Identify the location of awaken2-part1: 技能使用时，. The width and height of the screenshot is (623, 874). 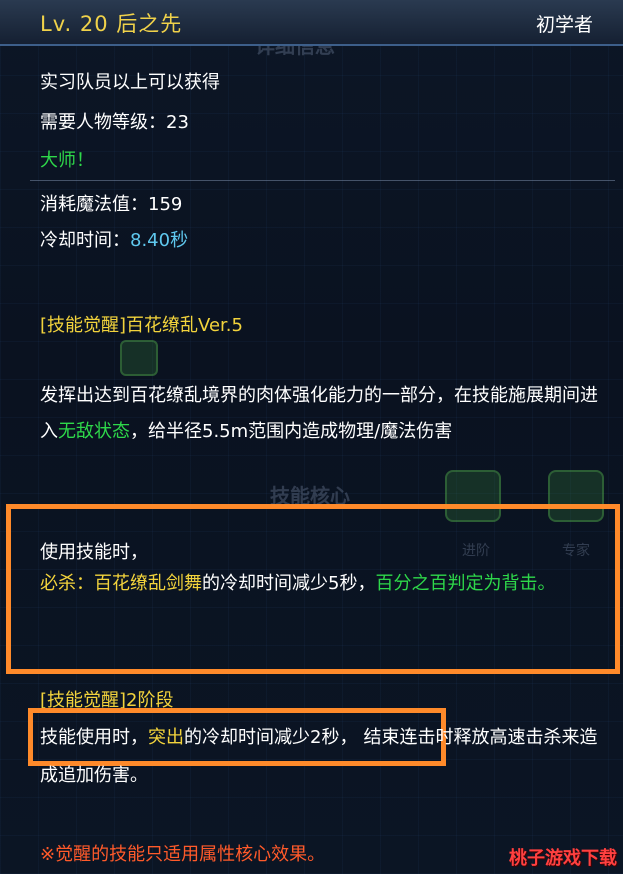
(94, 737).